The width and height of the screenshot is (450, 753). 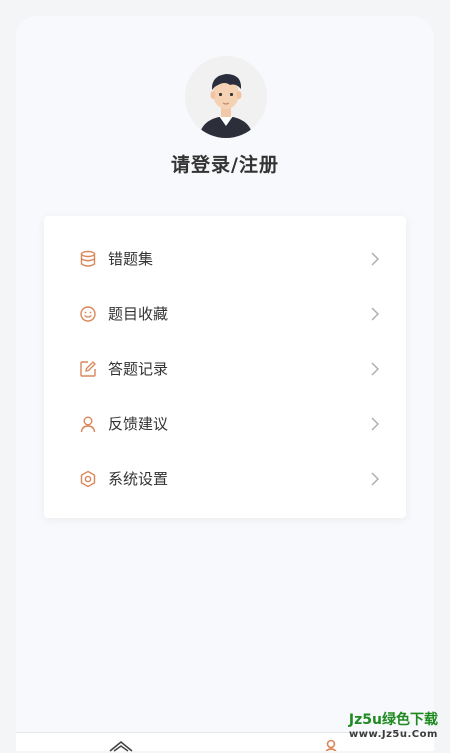 I want to click on watermark-brand: Jz5u绿色下载, so click(x=393, y=720).